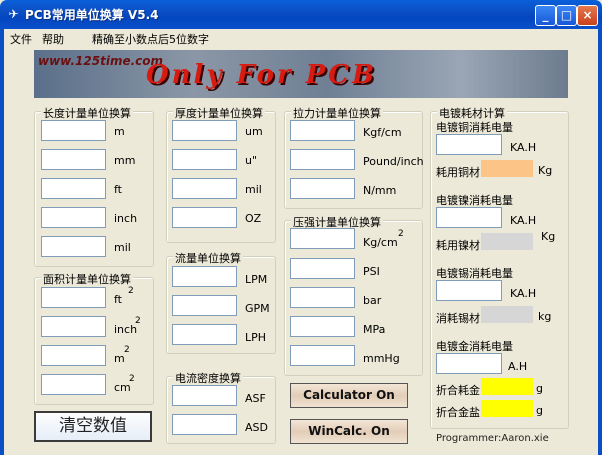  What do you see at coordinates (322, 355) in the screenshot?
I see `pressure-mmhg-input` at bounding box center [322, 355].